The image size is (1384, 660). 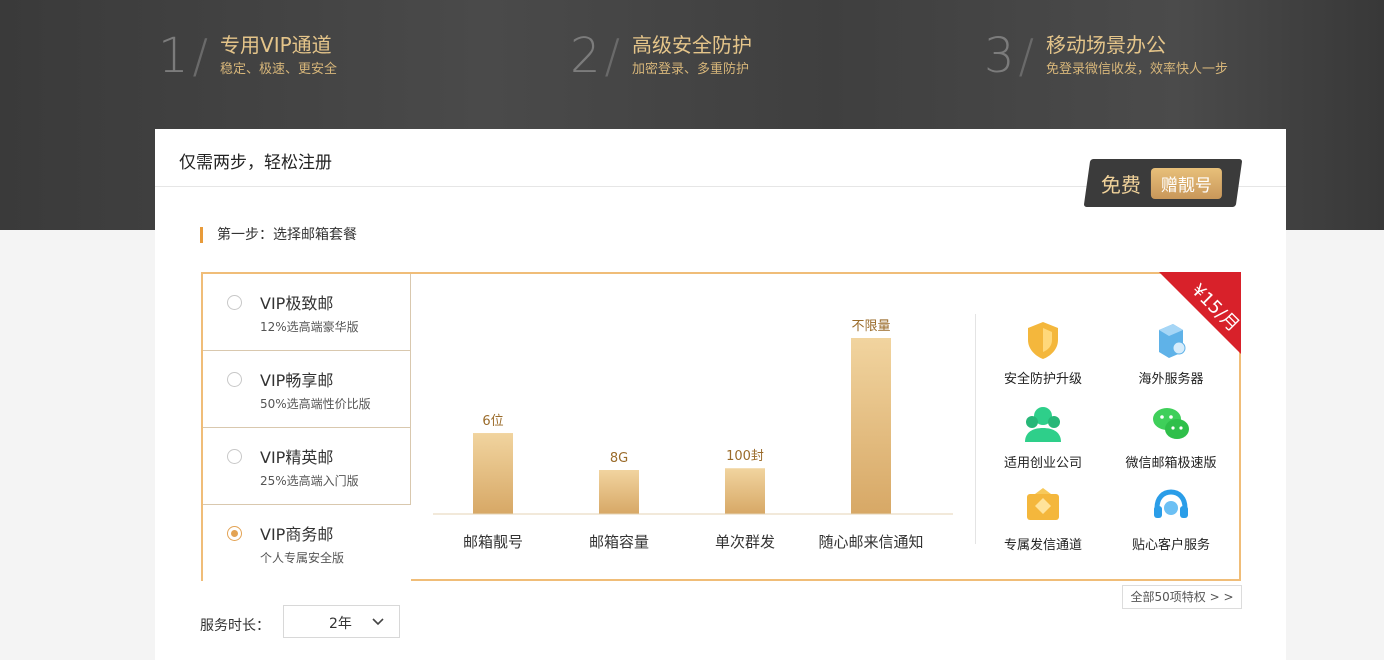 I want to click on shield-icon, so click(x=1043, y=340).